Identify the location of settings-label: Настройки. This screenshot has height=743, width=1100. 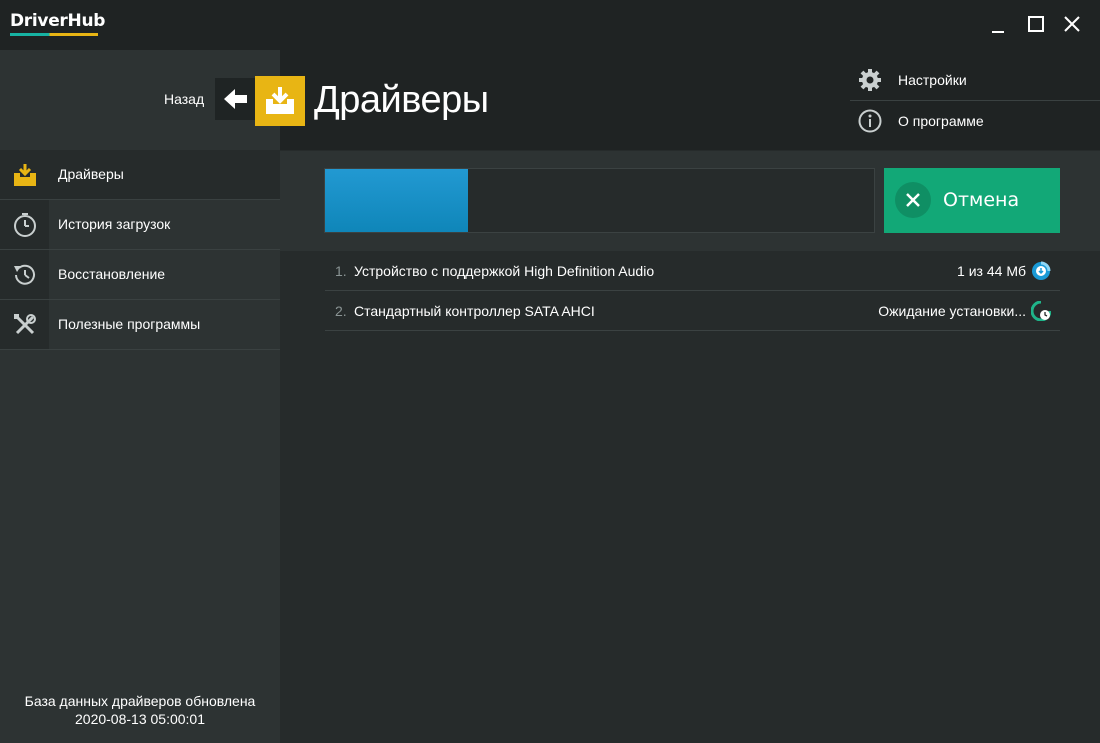
(932, 80).